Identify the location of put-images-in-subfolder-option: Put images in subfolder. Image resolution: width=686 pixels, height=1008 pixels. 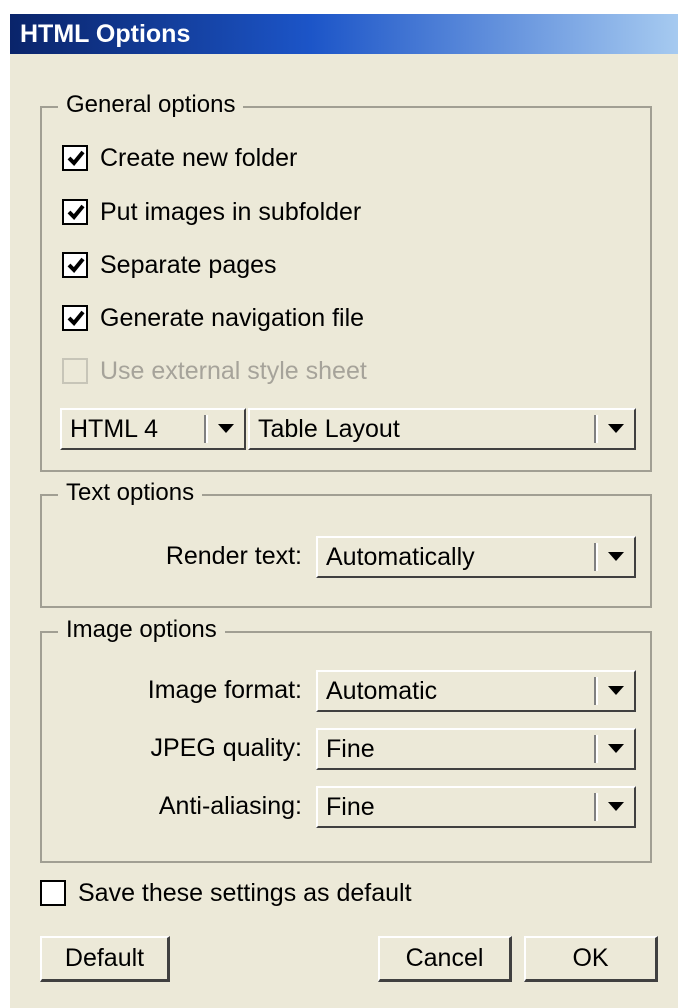
(211, 212).